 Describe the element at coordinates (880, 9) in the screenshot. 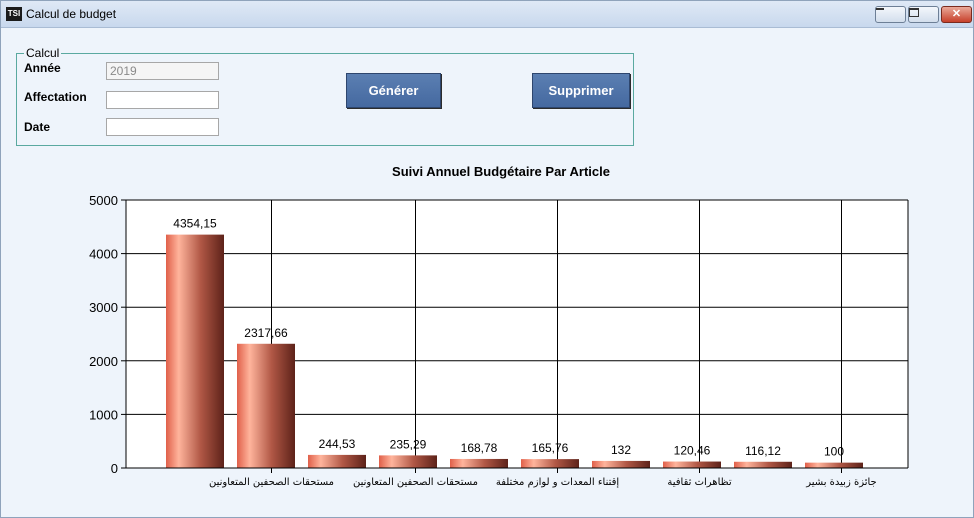

I see `minimize-icon` at that location.